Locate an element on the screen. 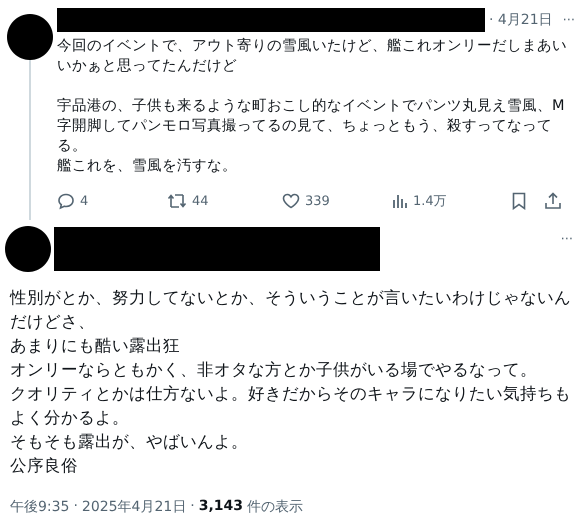  action-count: 339 is located at coordinates (317, 201).